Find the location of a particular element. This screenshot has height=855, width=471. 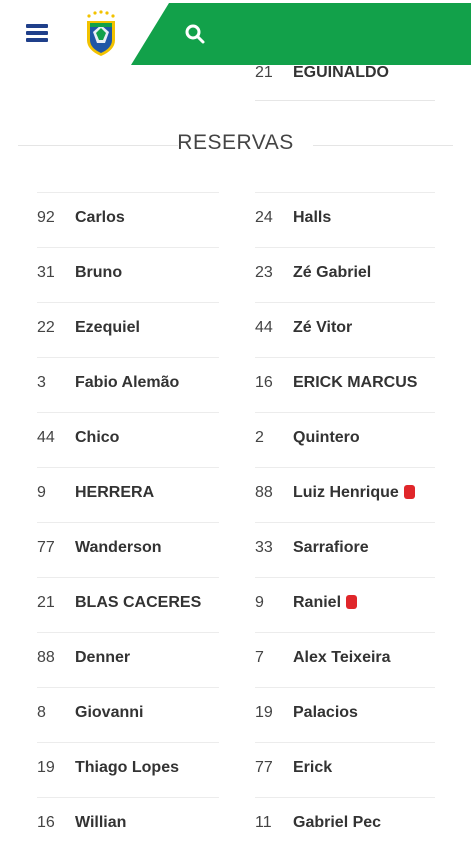

player-name-text: Ezequiel is located at coordinates (107, 327).